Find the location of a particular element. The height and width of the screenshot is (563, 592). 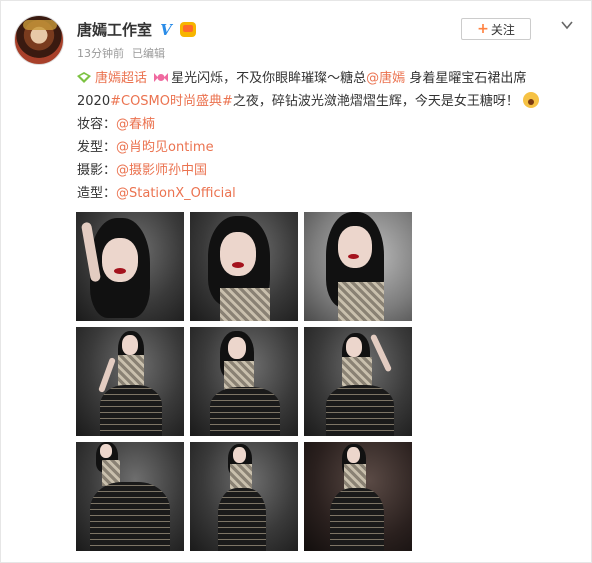

follow-button: + 关注 is located at coordinates (496, 29).